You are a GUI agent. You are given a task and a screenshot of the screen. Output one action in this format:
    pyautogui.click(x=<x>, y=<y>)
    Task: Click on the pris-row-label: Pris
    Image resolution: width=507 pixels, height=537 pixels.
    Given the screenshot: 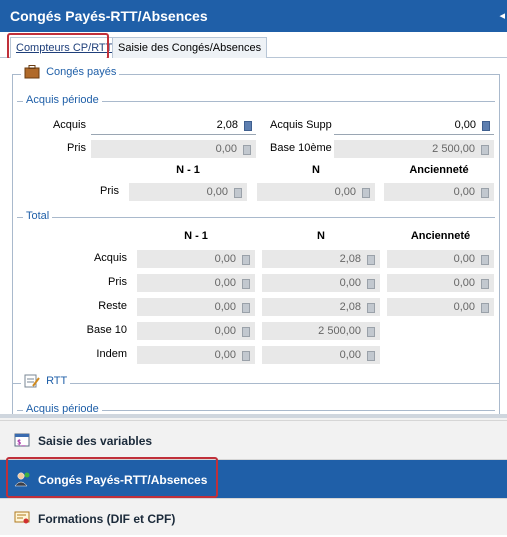 What is the action you would take?
    pyautogui.click(x=109, y=191)
    